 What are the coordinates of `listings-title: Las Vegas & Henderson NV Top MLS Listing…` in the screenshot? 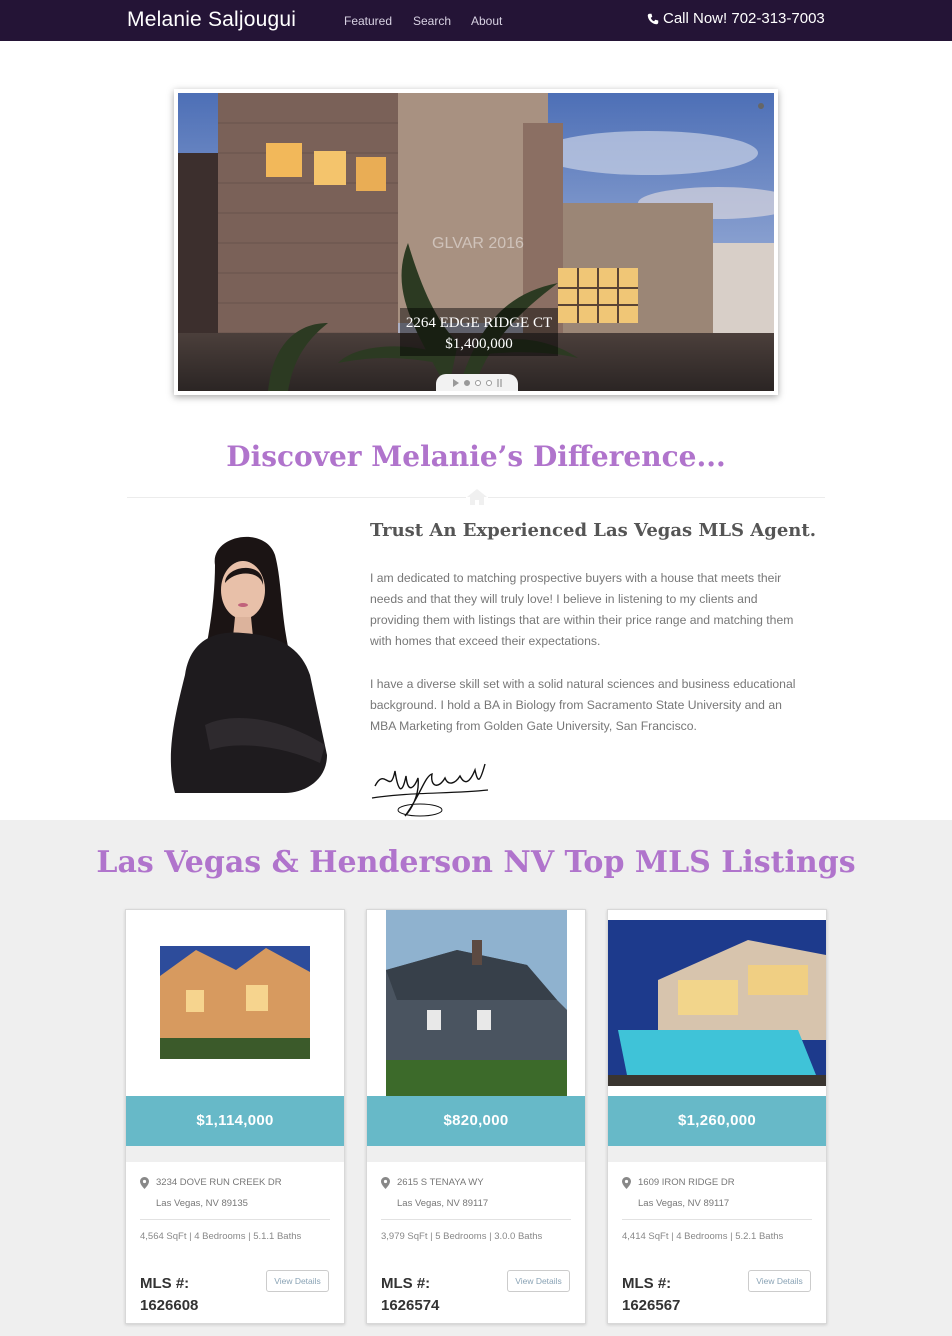 It's located at (476, 862).